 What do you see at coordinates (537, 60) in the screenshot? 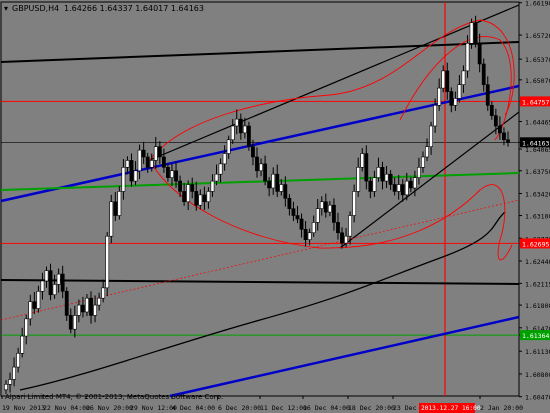
I see `y-tick-label: 1.65370` at bounding box center [537, 60].